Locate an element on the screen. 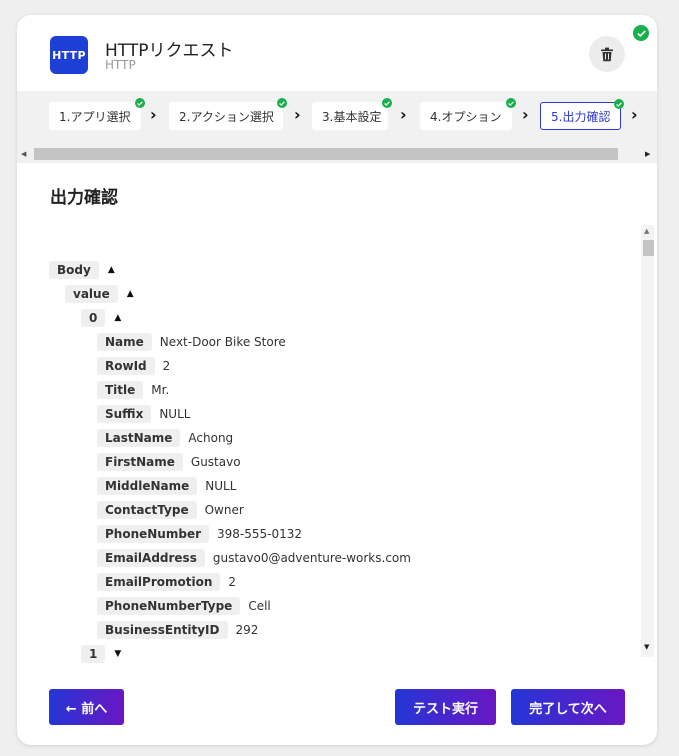 The height and width of the screenshot is (756, 679). field-key: MiddleName is located at coordinates (147, 486).